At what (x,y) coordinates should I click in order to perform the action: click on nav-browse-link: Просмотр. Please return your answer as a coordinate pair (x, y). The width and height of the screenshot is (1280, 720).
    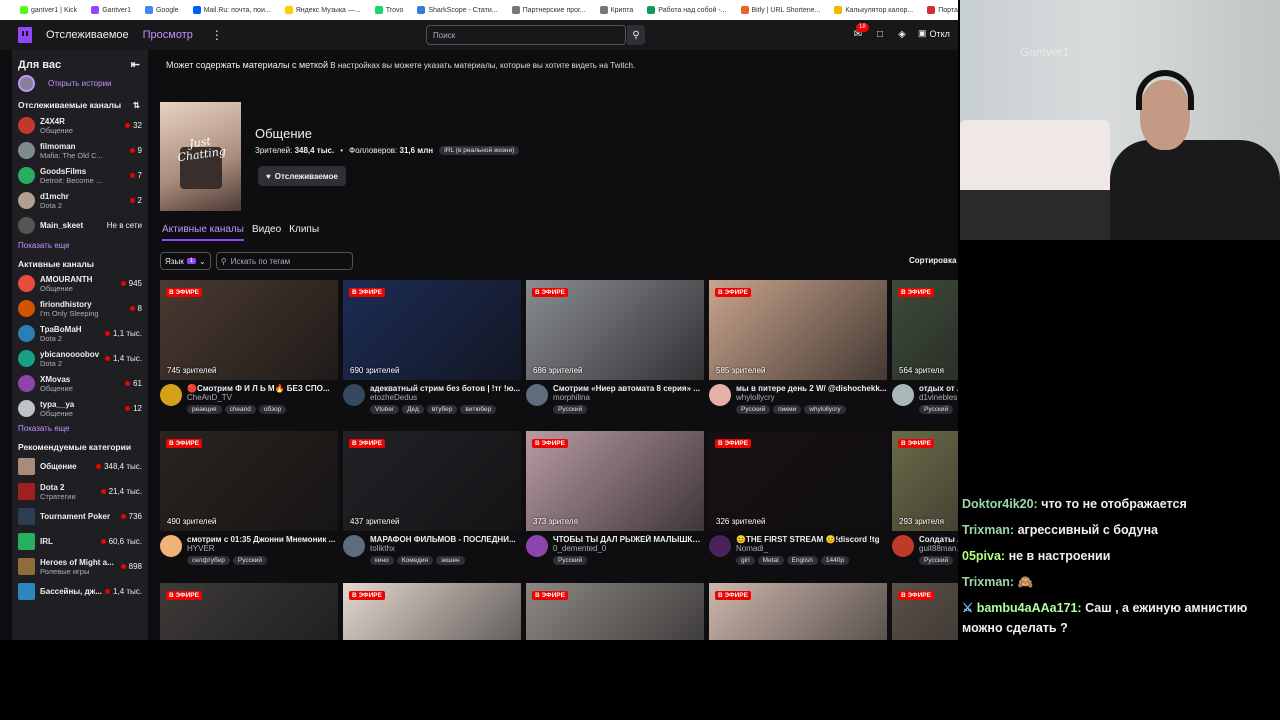
    Looking at the image, I should click on (168, 35).